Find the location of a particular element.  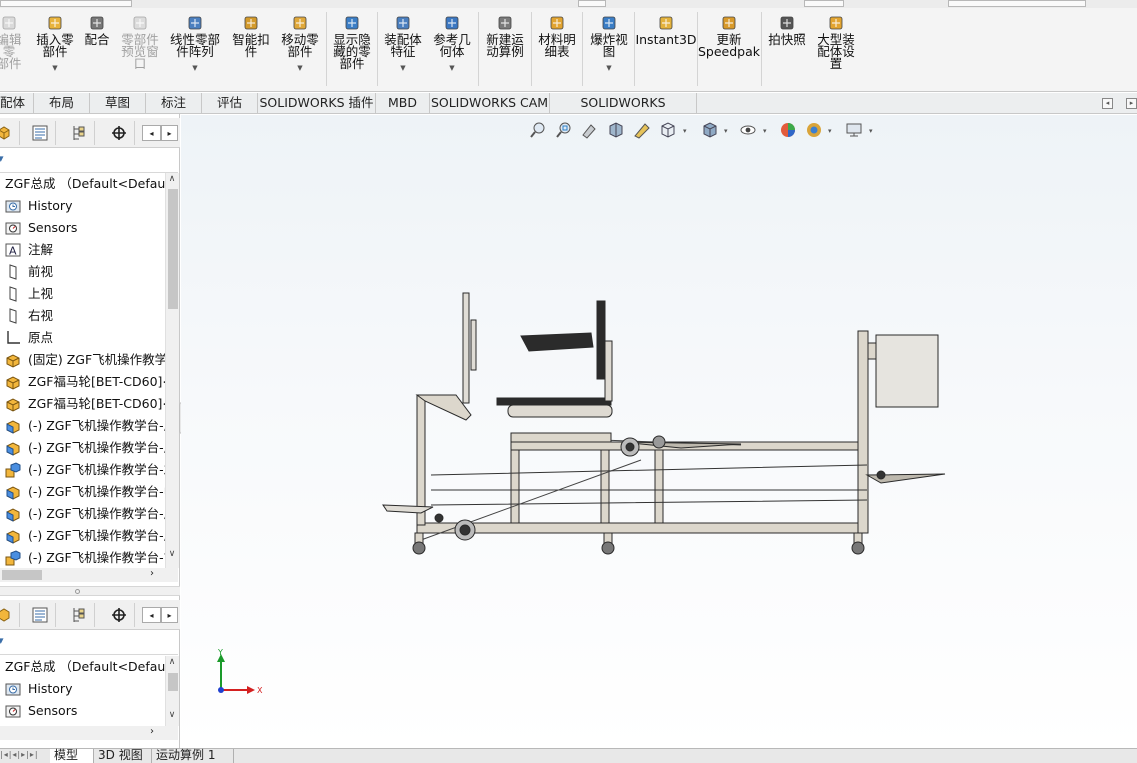

snapshot-camera-icon is located at coordinates (787, 23).